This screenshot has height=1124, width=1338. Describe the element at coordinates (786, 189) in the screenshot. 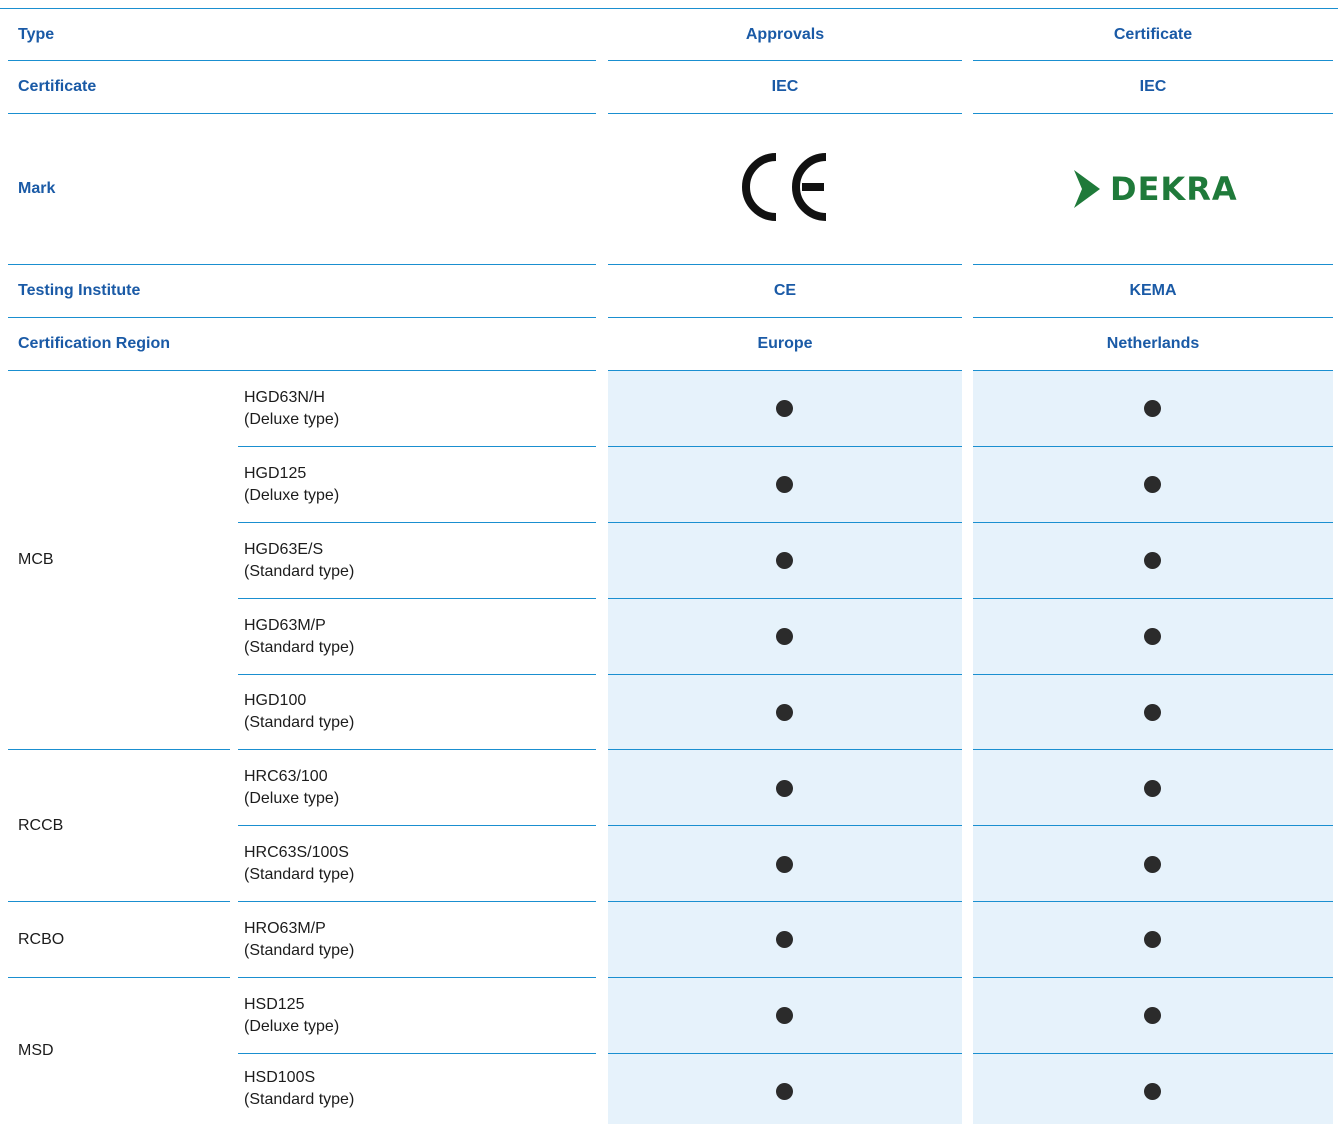

I see `ce-mark-logo` at that location.